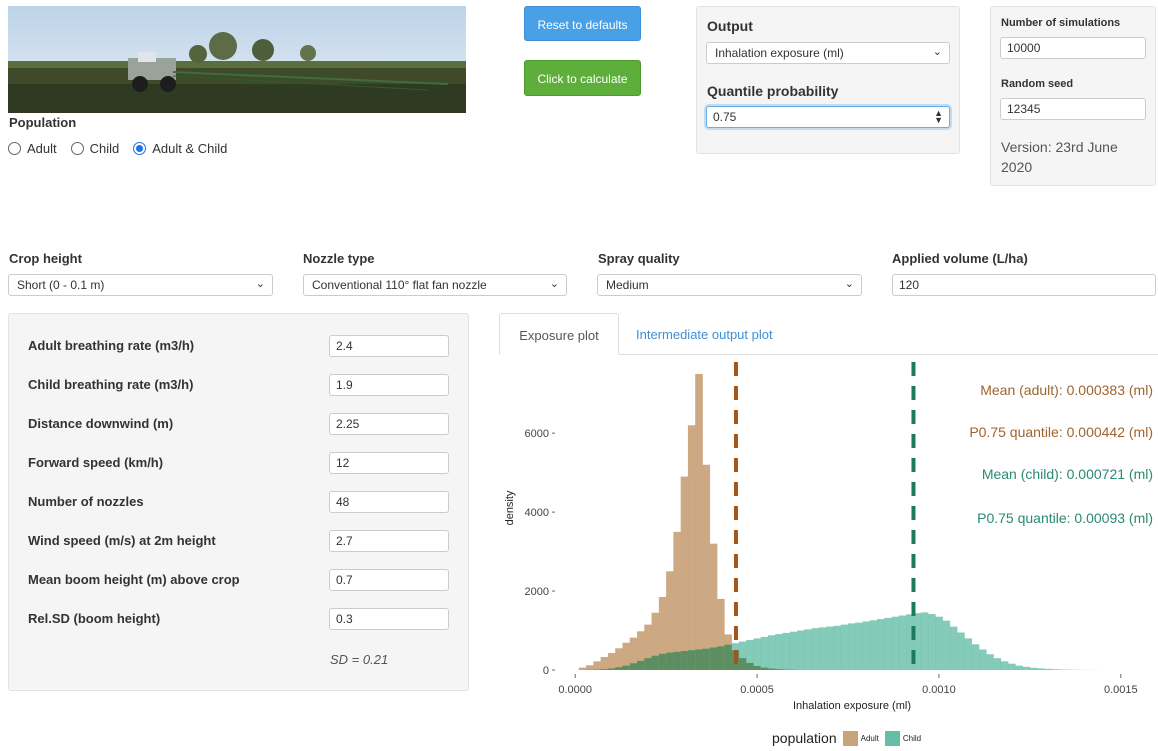 The width and height of the screenshot is (1158, 751). What do you see at coordinates (828, 117) in the screenshot?
I see `quantile-input: 0.75 ▲ ▼` at bounding box center [828, 117].